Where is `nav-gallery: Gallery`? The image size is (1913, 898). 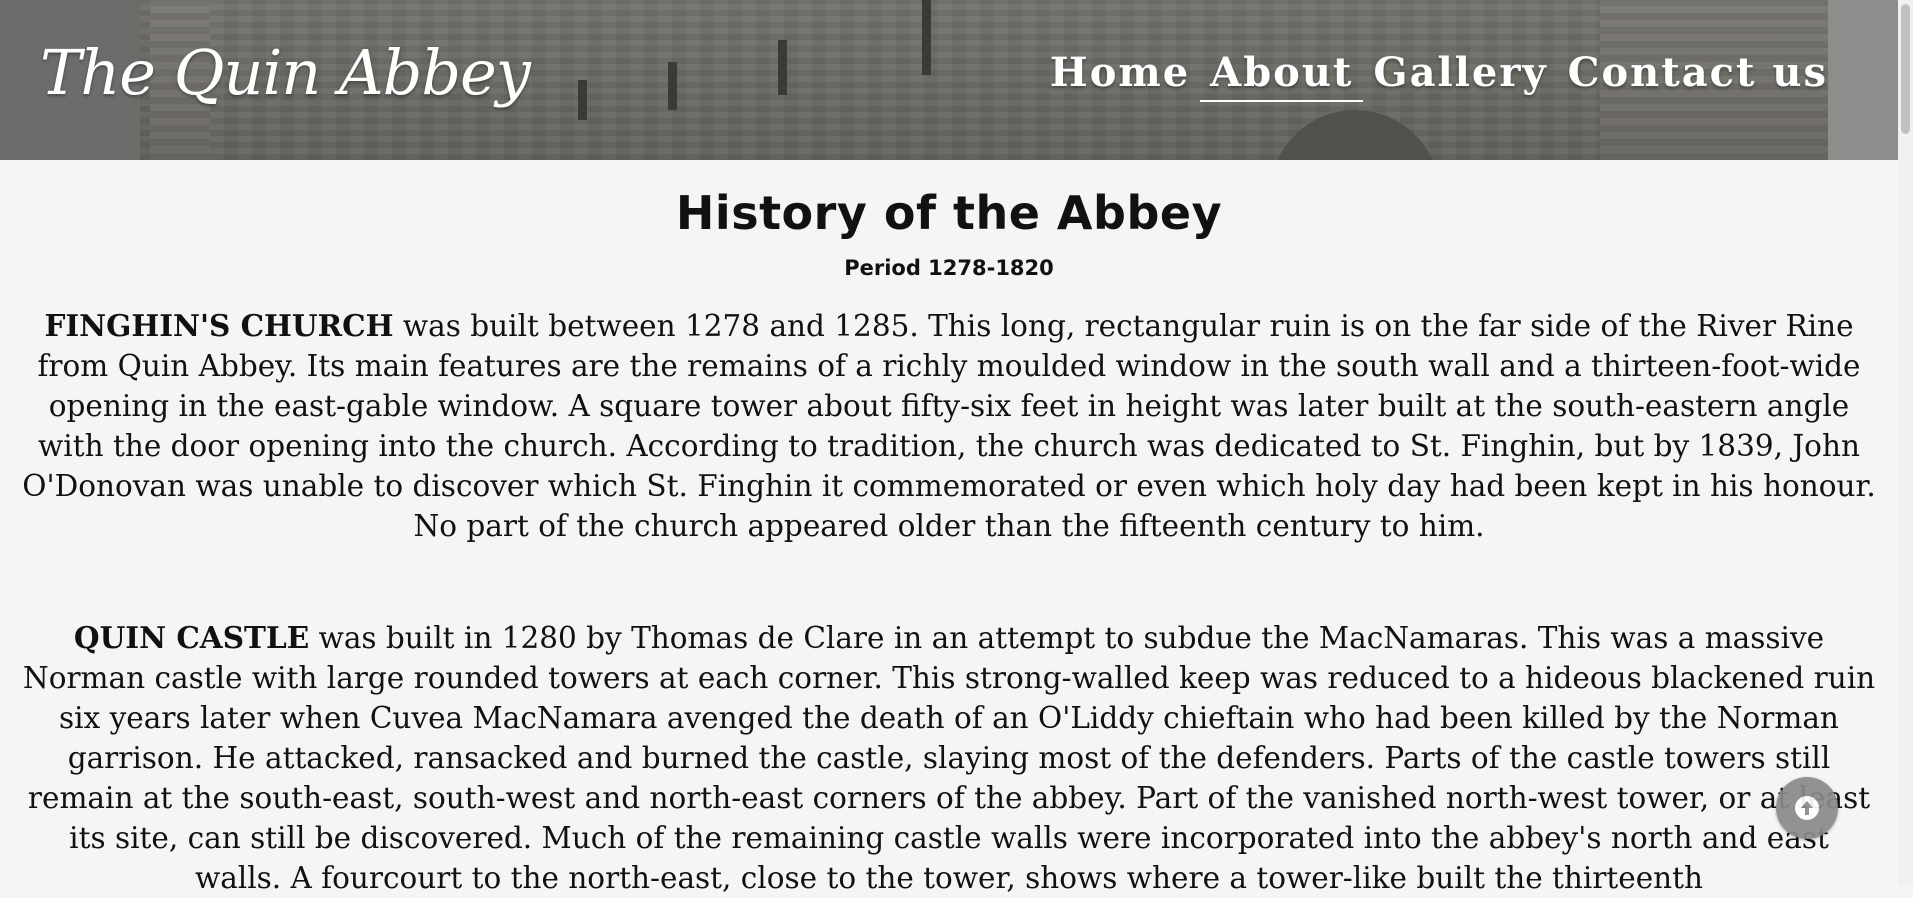 nav-gallery: Gallery is located at coordinates (1460, 75).